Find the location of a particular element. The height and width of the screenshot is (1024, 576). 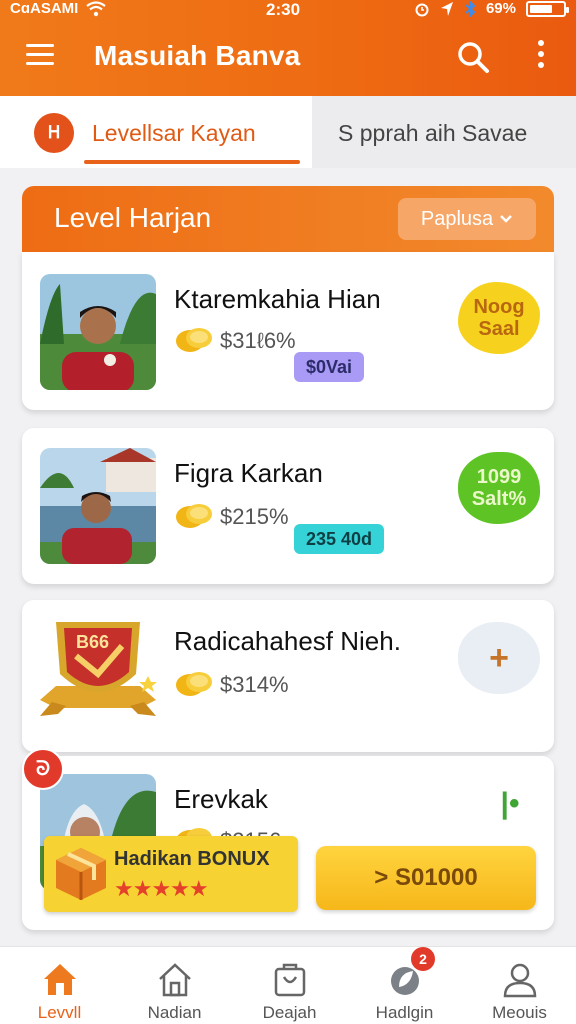

status-time: 2:30 is located at coordinates (283, 9).